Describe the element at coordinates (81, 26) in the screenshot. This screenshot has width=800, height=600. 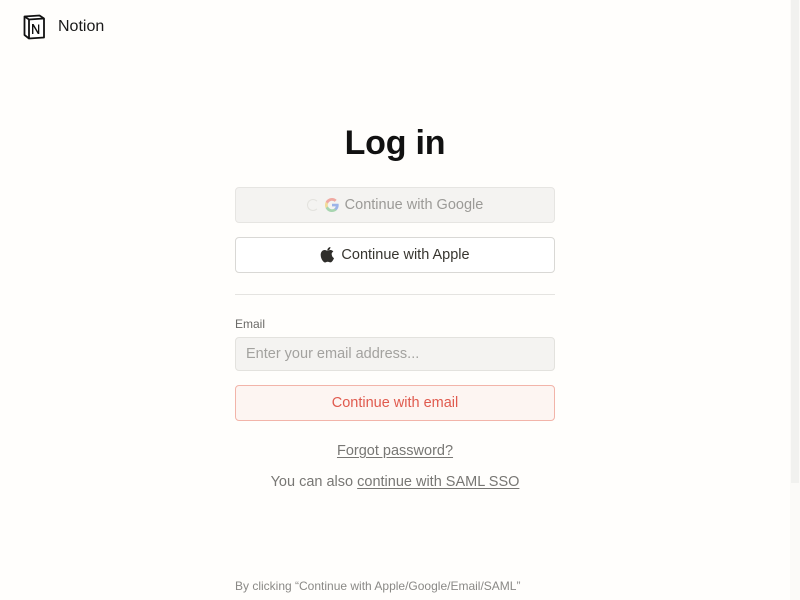
I see `brand-name: Notion` at that location.